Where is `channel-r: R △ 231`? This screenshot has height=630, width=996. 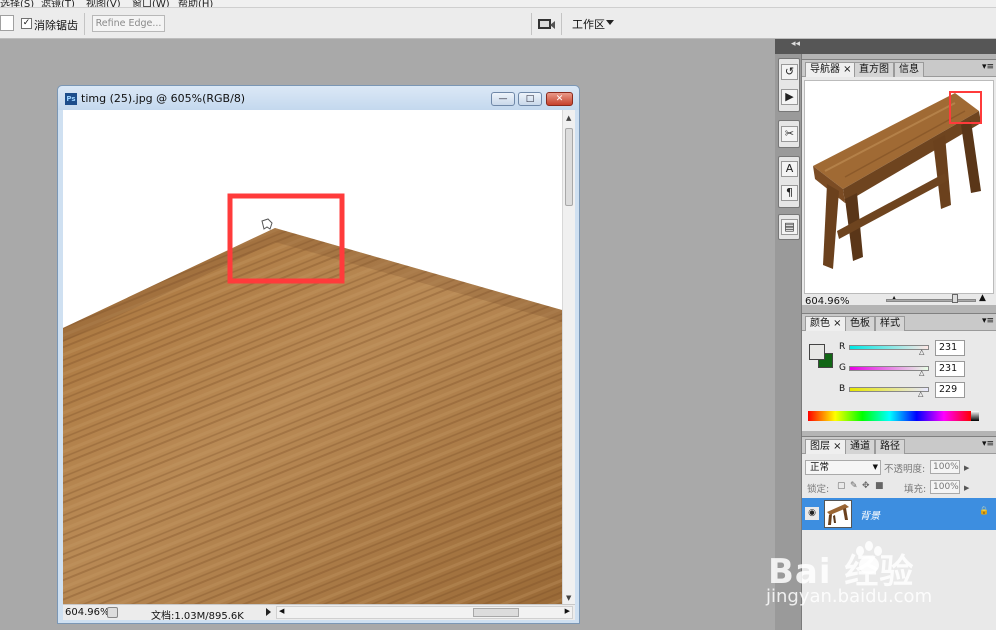
channel-r: R △ 231 is located at coordinates (916, 349).